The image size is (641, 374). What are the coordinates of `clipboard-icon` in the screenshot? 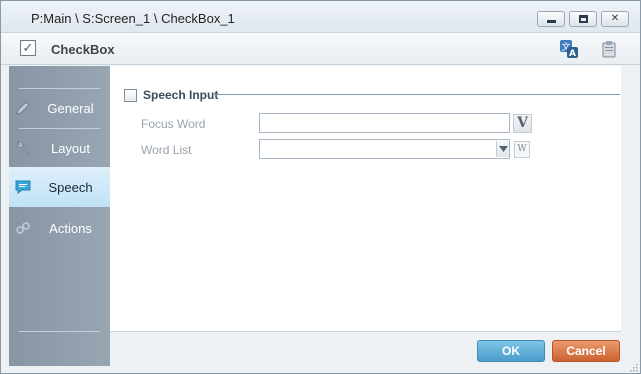 It's located at (609, 49).